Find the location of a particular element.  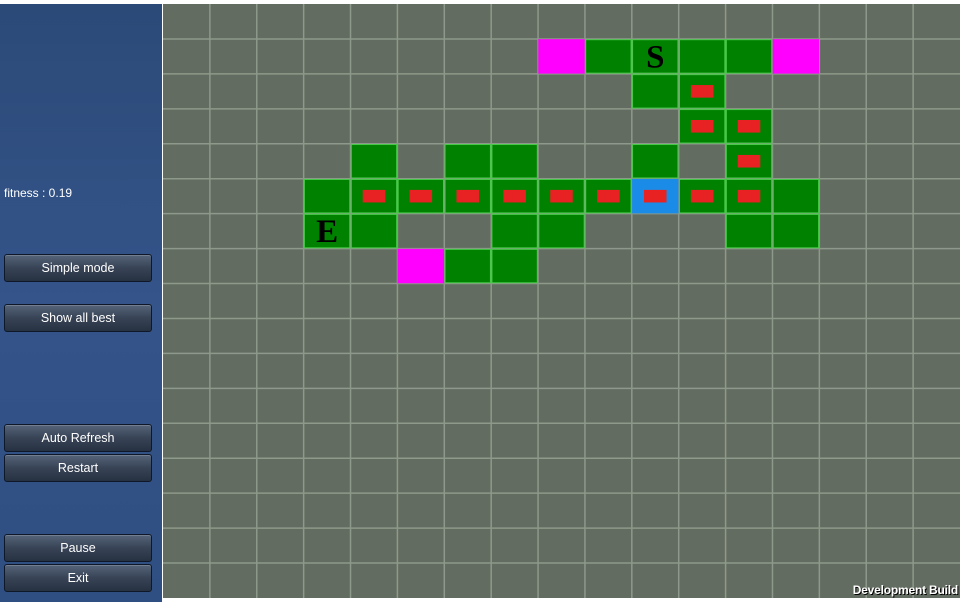

fitness-label: fitness : 0.19 is located at coordinates (38, 193).